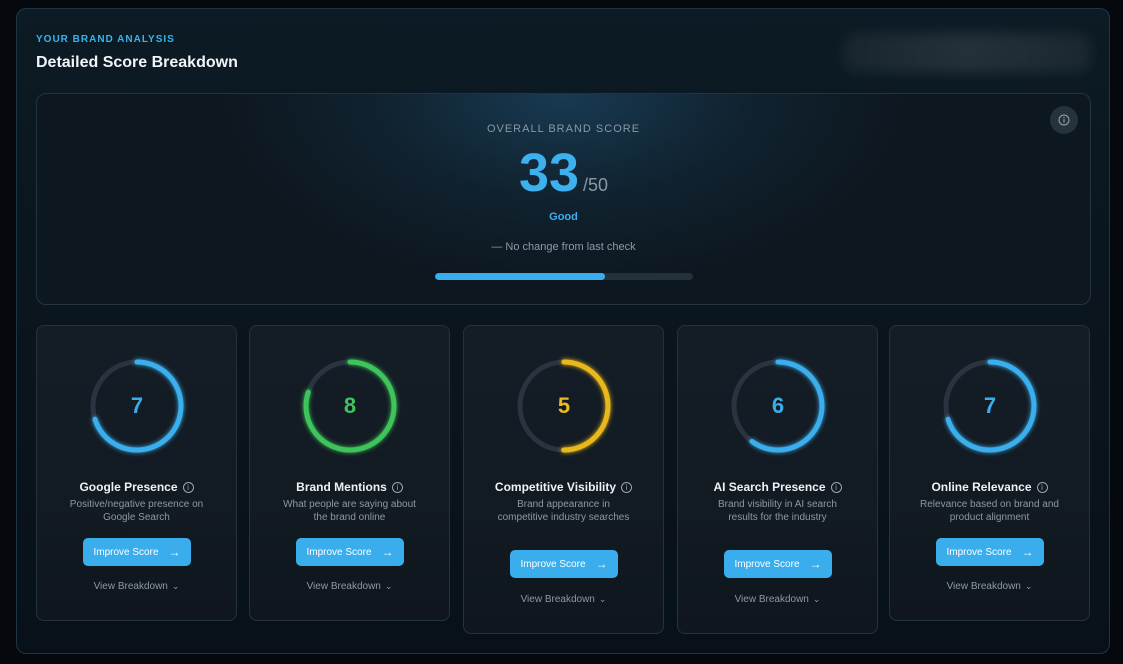  I want to click on card-title: Online Relevance i, so click(989, 487).